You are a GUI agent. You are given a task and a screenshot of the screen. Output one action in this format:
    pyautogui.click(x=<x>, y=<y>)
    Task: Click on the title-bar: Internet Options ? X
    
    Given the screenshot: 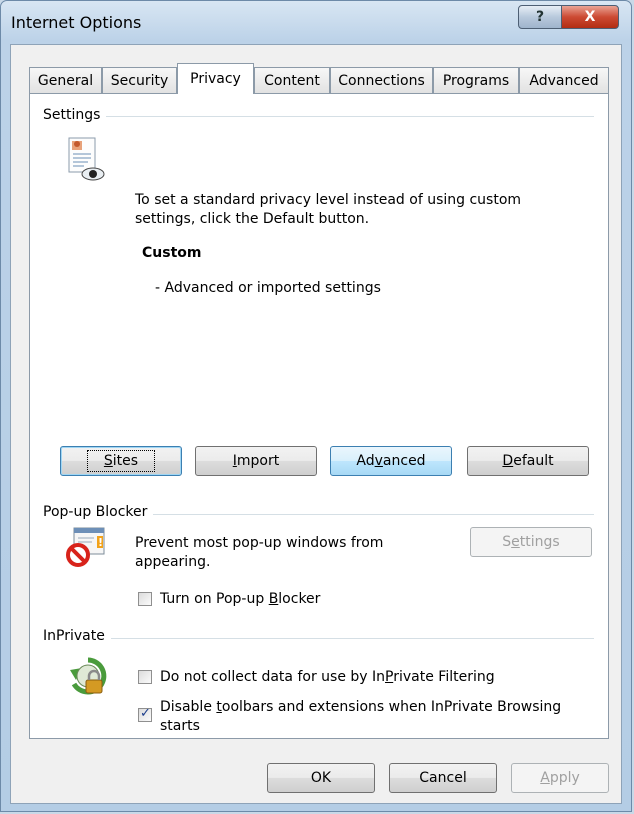 What is the action you would take?
    pyautogui.click(x=316, y=23)
    